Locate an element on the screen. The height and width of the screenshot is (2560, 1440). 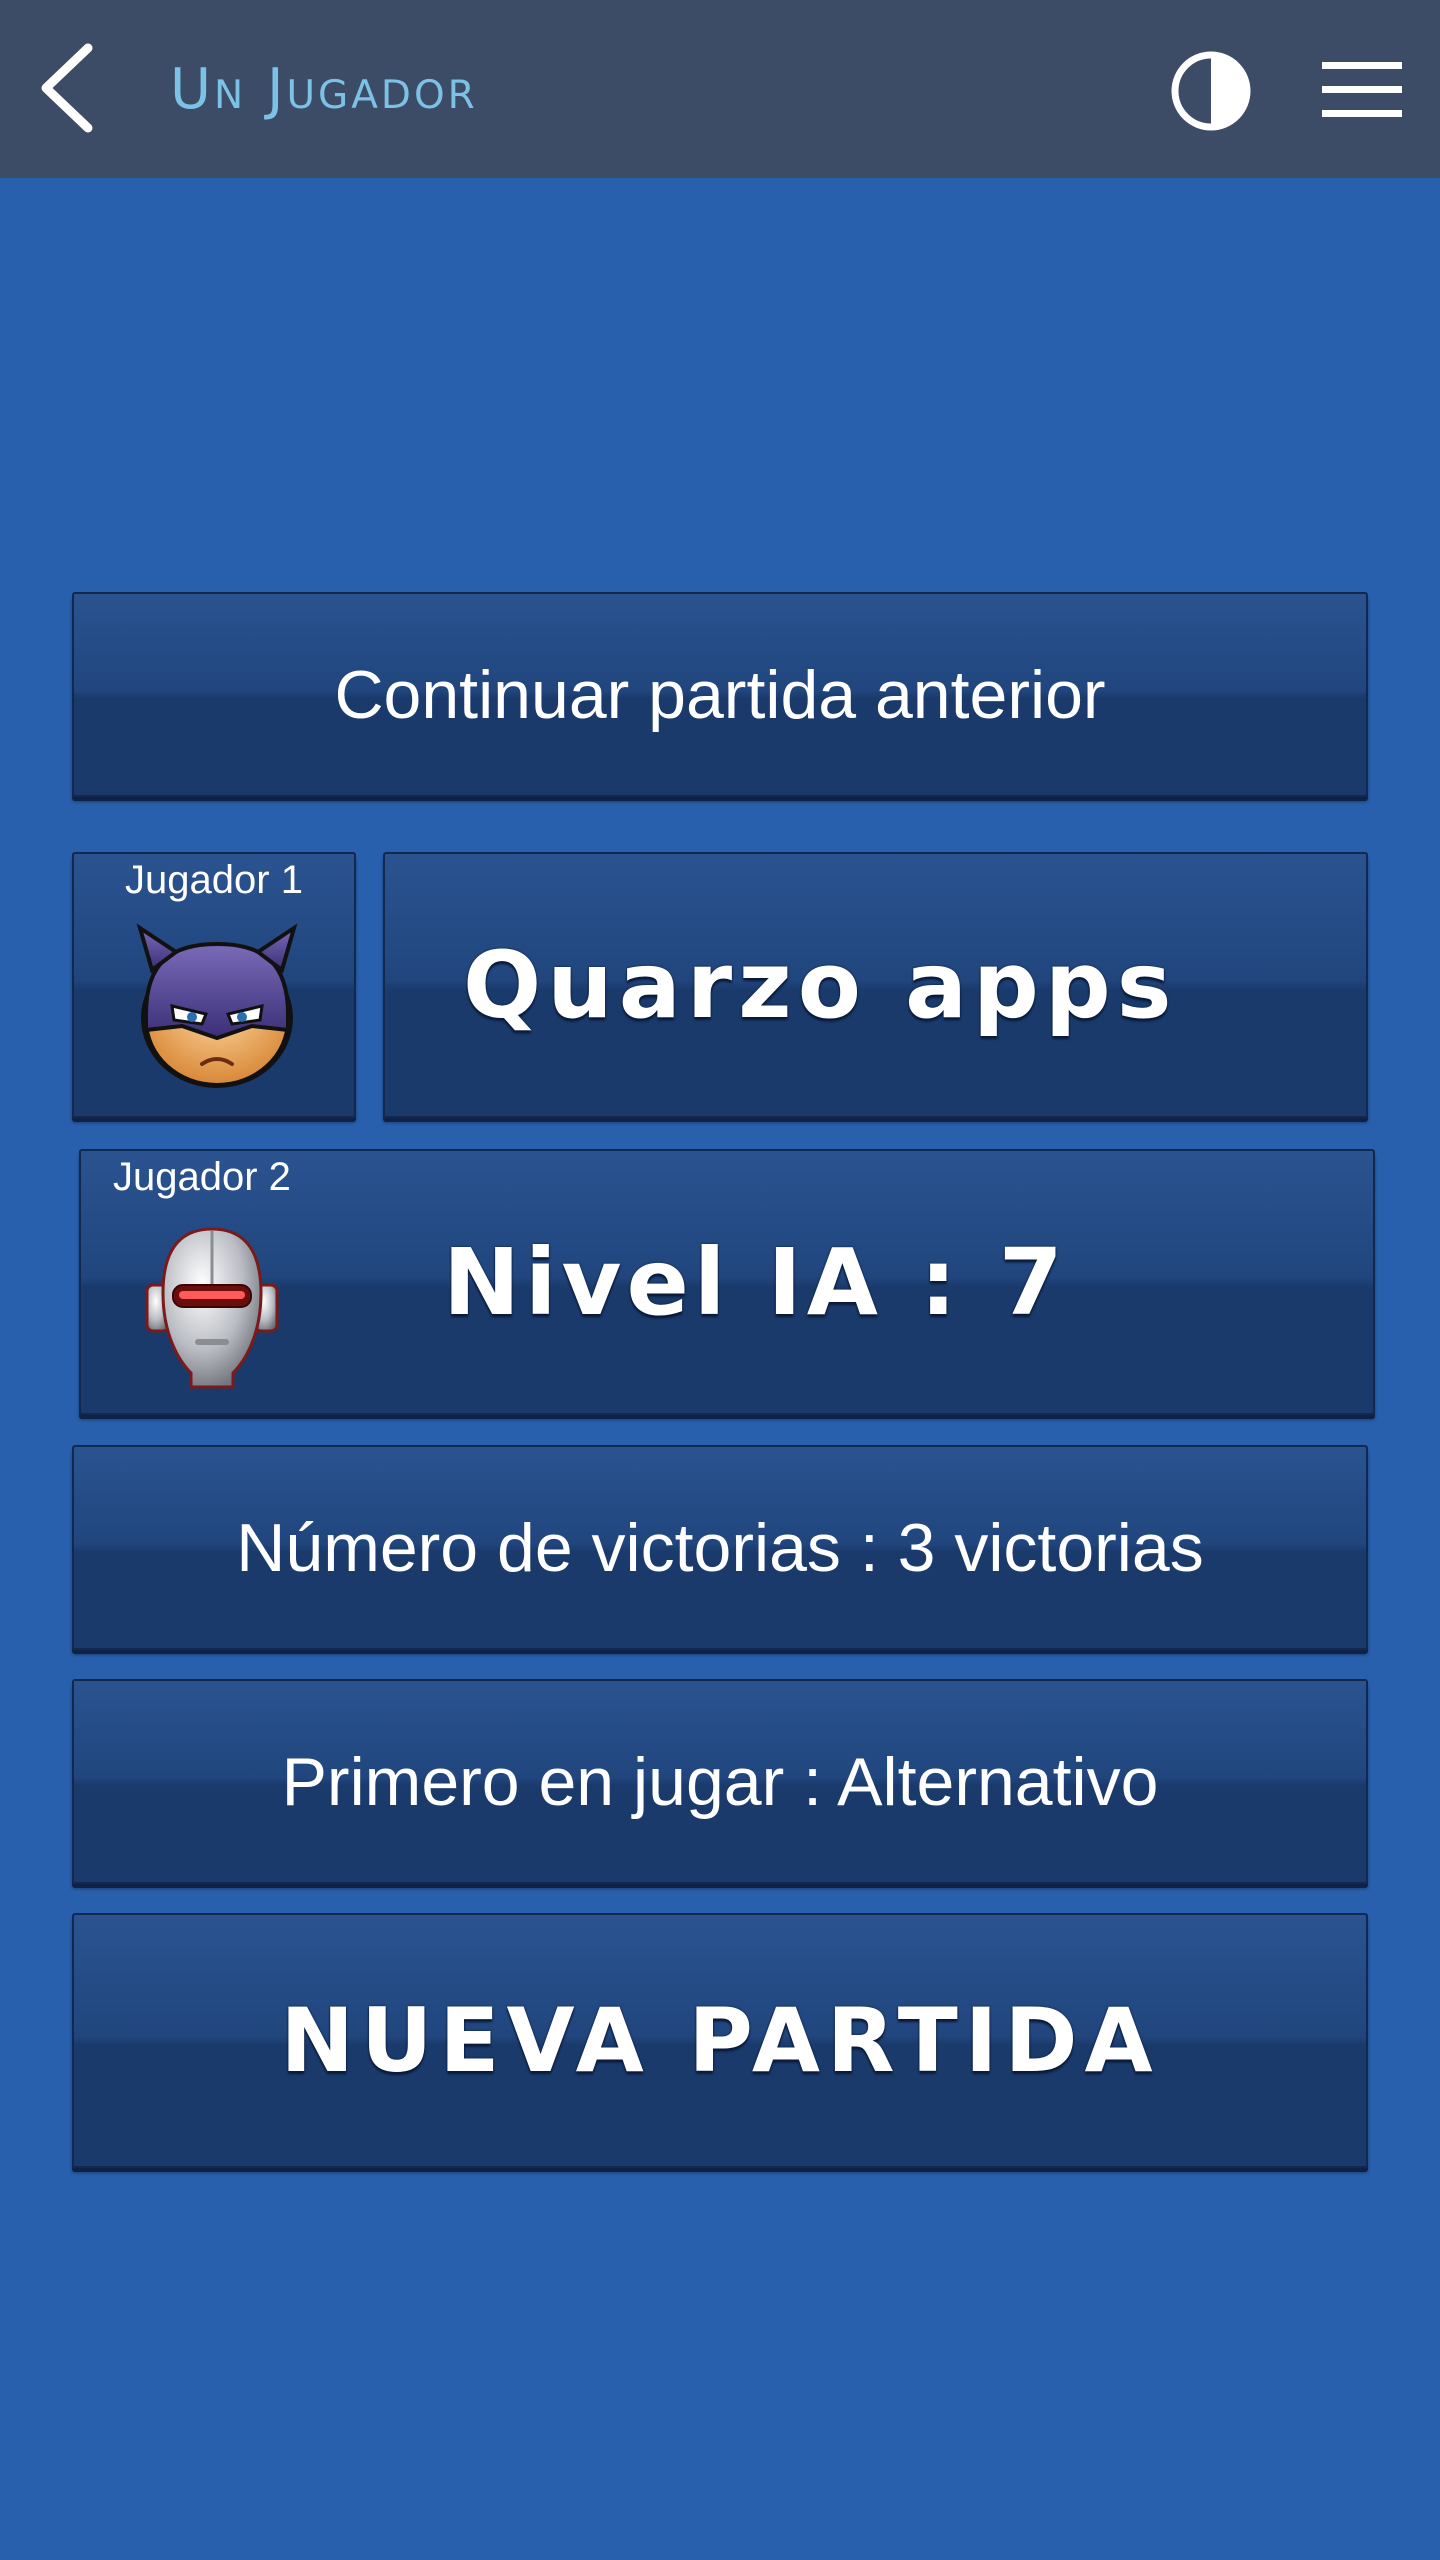
hamburger-menu-icon is located at coordinates (1362, 89).